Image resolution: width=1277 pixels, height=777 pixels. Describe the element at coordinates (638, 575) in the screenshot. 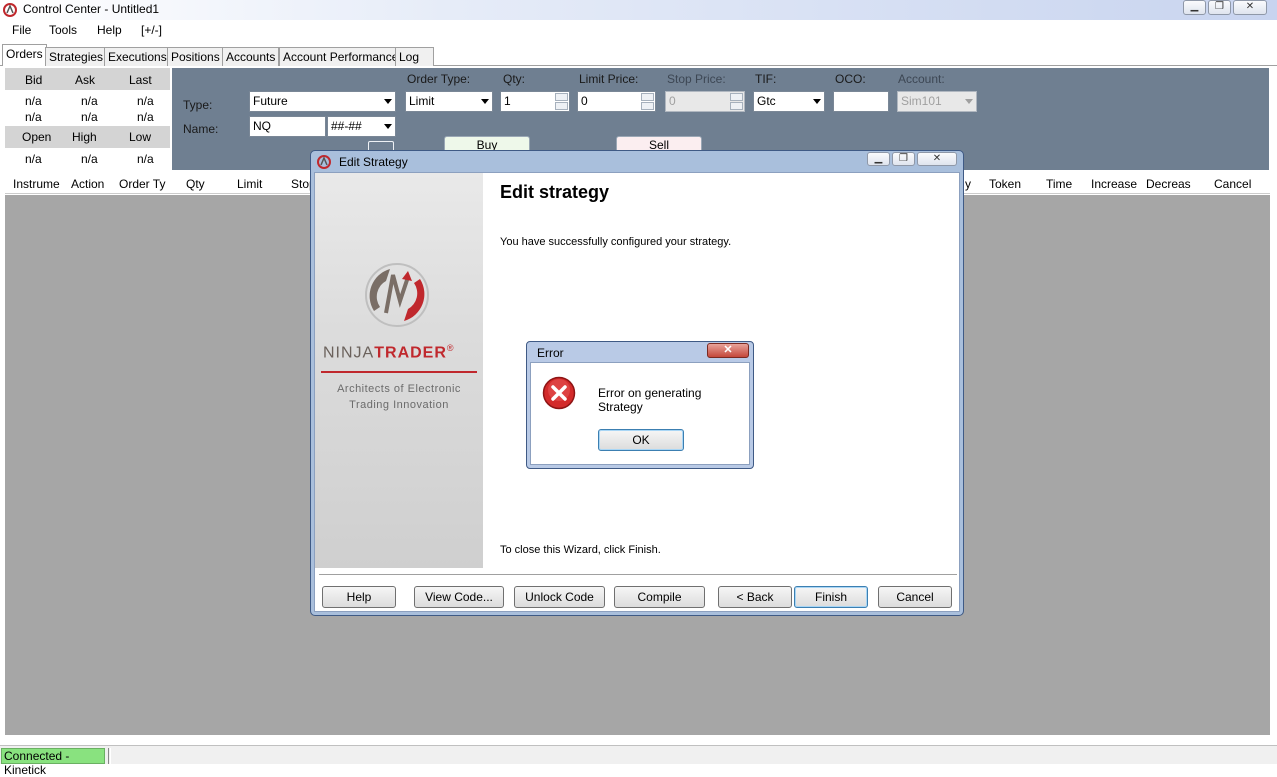

I see `button-separator` at that location.